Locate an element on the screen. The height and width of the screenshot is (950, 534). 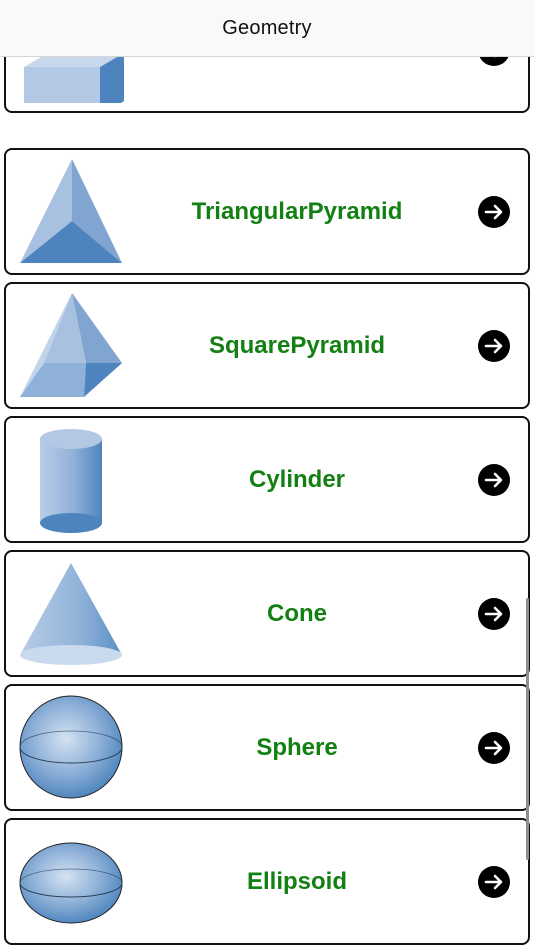
navigation-bar: Geometry is located at coordinates (267, 28).